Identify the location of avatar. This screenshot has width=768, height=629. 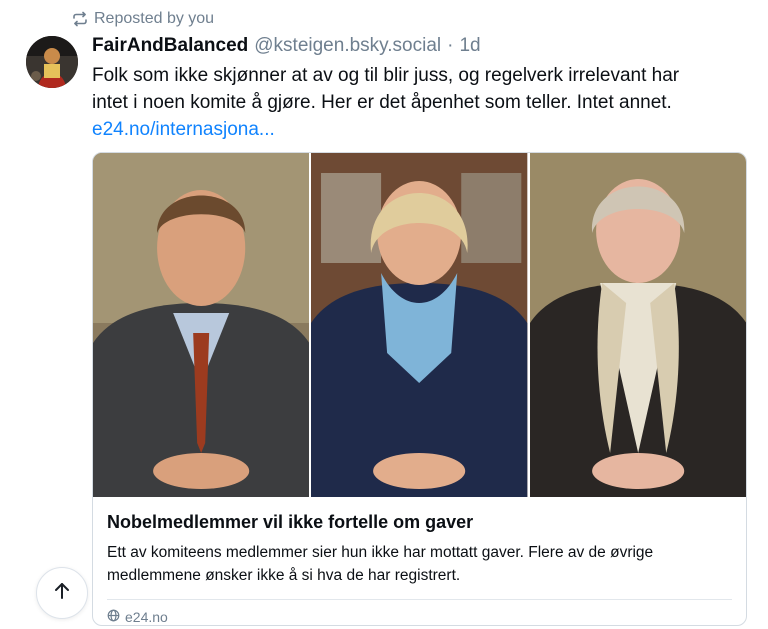
(52, 62).